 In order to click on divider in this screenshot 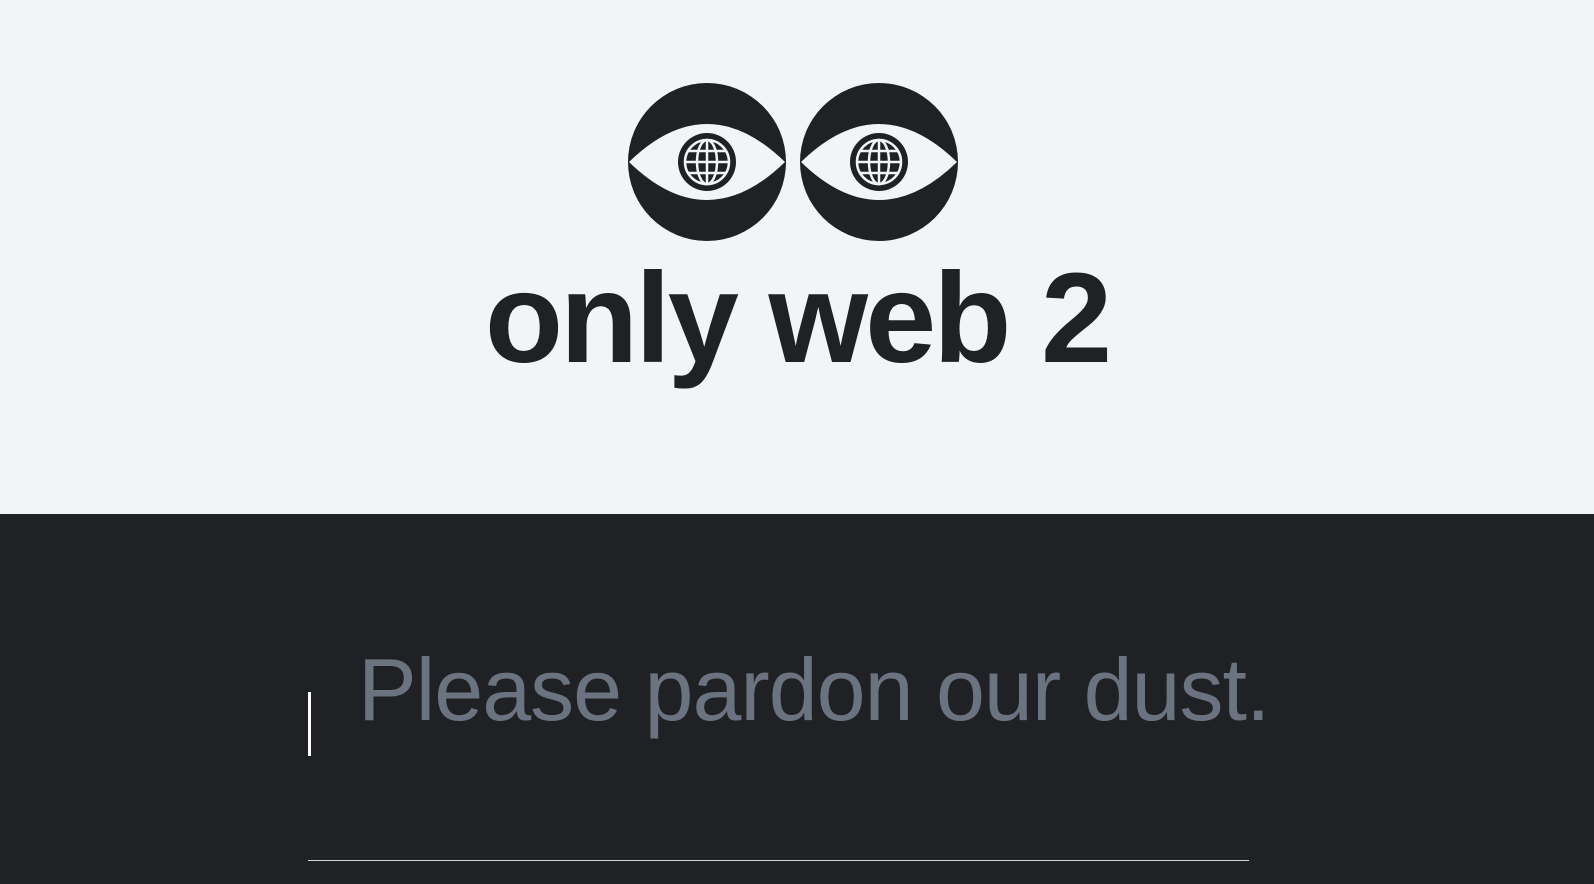, I will do `click(778, 860)`.